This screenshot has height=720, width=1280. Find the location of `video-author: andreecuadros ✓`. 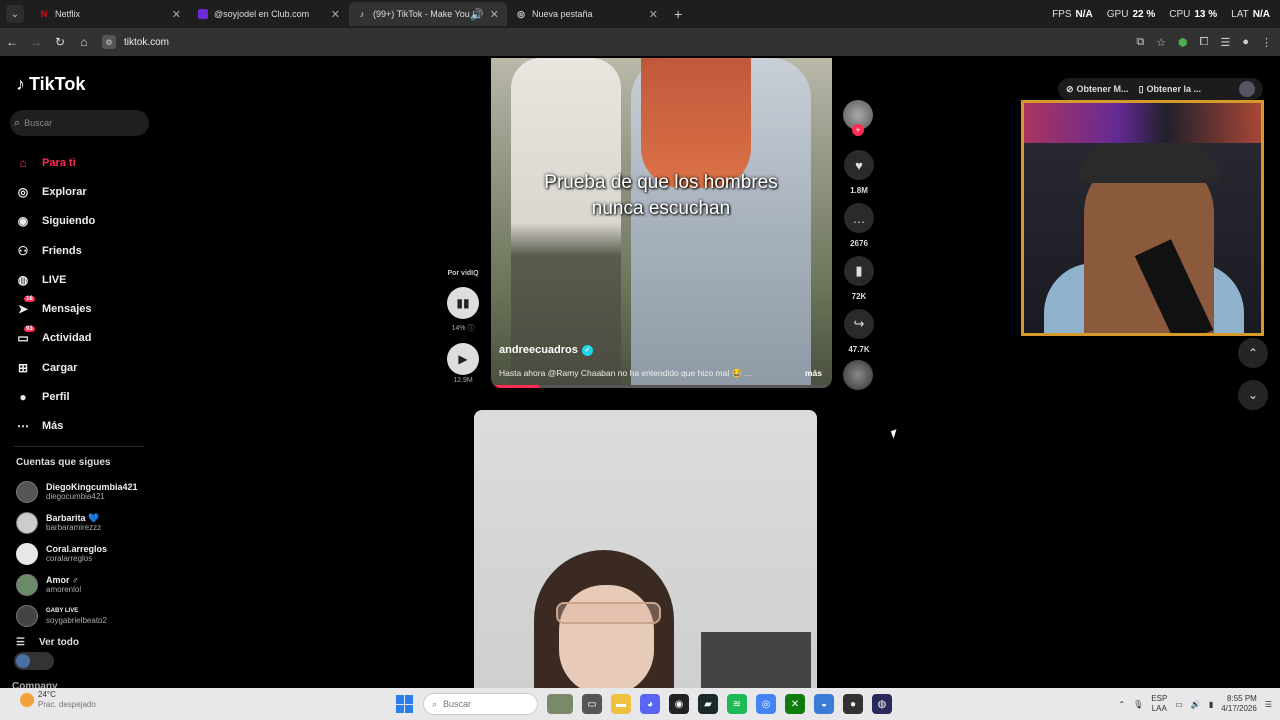

video-author: andreecuadros ✓ is located at coordinates (546, 350).